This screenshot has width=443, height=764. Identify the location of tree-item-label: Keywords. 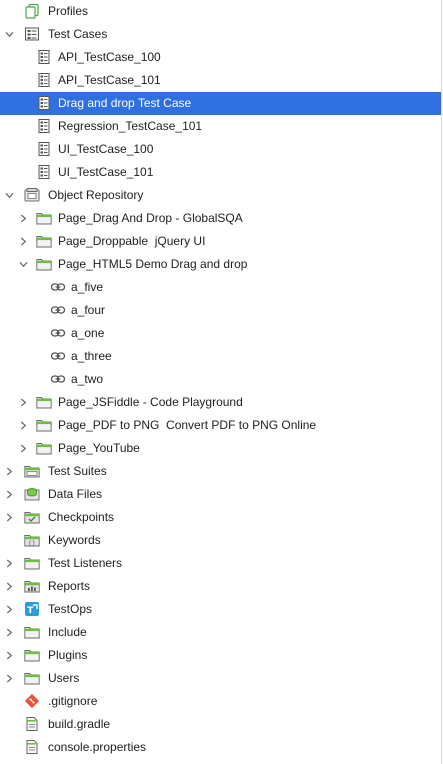
(74, 540).